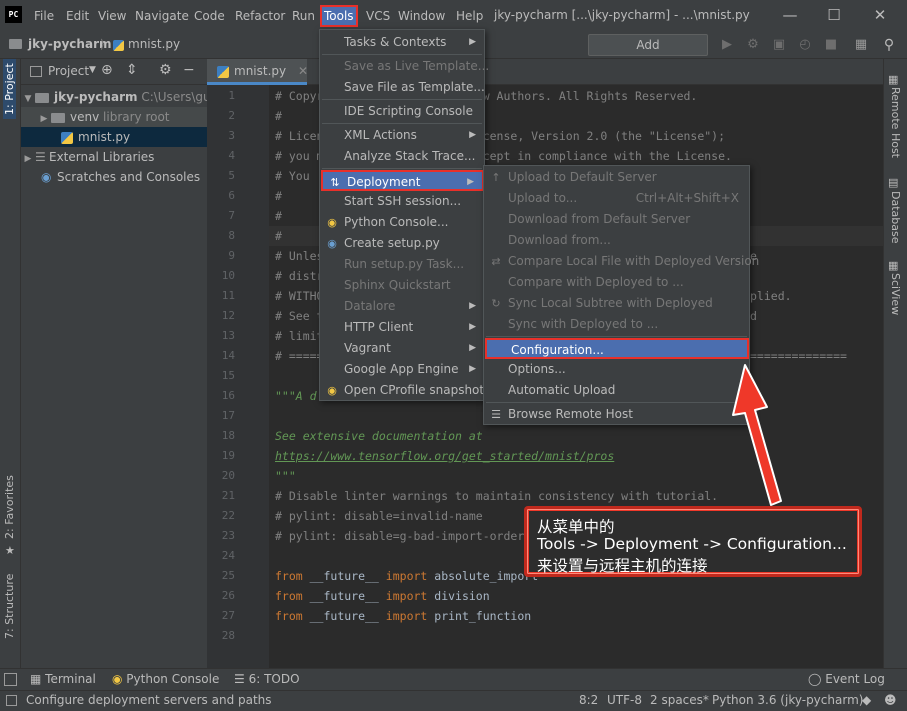 The width and height of the screenshot is (907, 711). I want to click on code-line: from __future__ import division, so click(382, 596).